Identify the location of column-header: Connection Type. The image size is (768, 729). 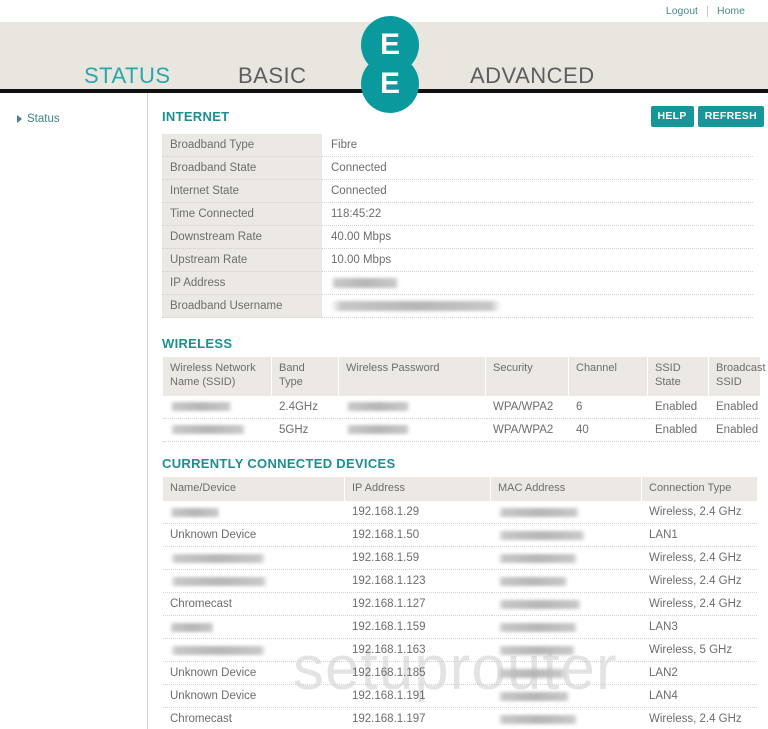
(699, 489).